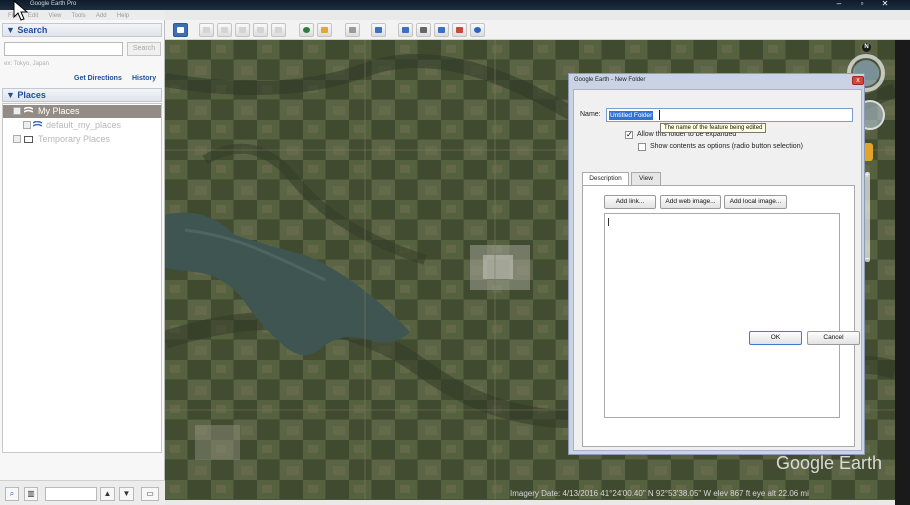  I want to click on save-image-icon, so click(441, 30).